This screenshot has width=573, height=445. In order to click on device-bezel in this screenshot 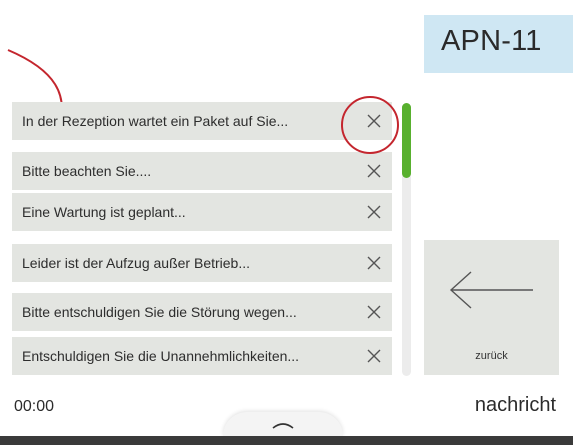, I will do `click(286, 440)`.